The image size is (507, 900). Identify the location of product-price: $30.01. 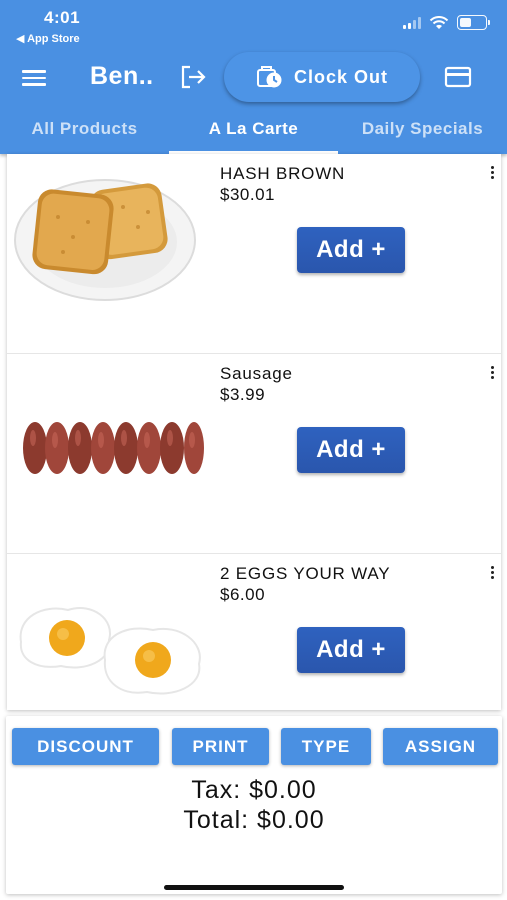
(247, 194).